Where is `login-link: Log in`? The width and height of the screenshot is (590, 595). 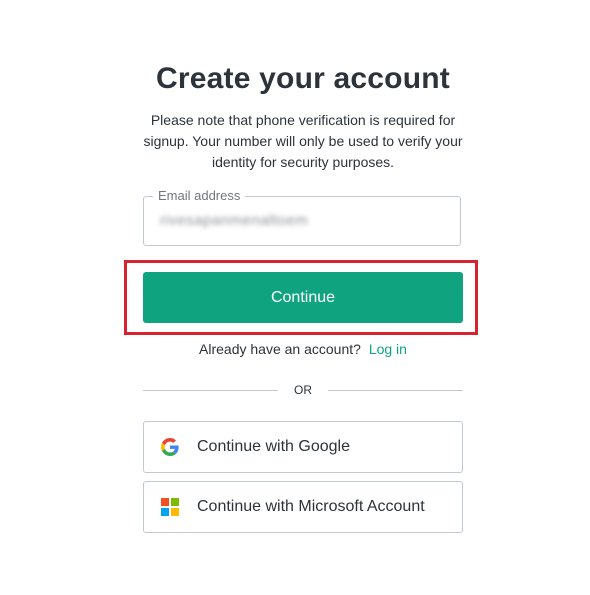 login-link: Log in is located at coordinates (388, 349).